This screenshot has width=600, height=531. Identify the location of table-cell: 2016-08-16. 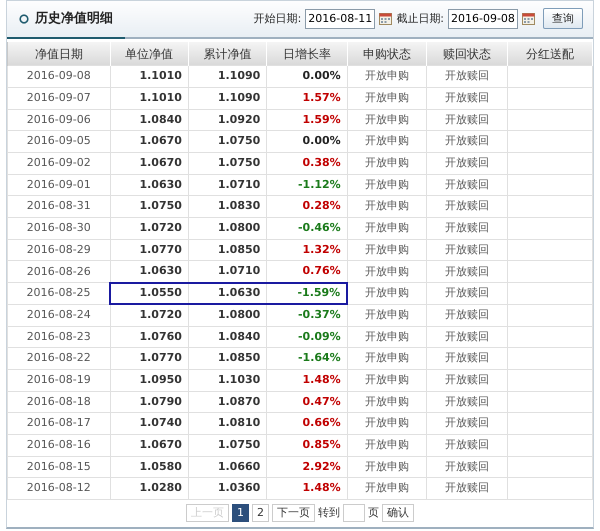
(59, 445).